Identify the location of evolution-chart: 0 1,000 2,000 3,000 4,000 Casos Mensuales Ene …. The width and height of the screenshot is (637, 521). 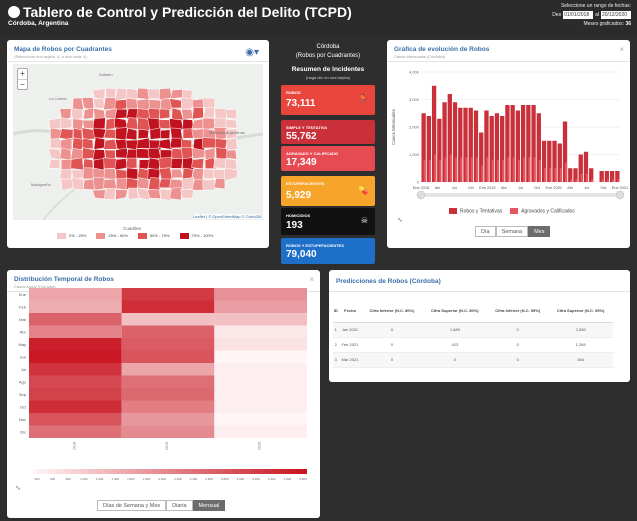
(508, 139).